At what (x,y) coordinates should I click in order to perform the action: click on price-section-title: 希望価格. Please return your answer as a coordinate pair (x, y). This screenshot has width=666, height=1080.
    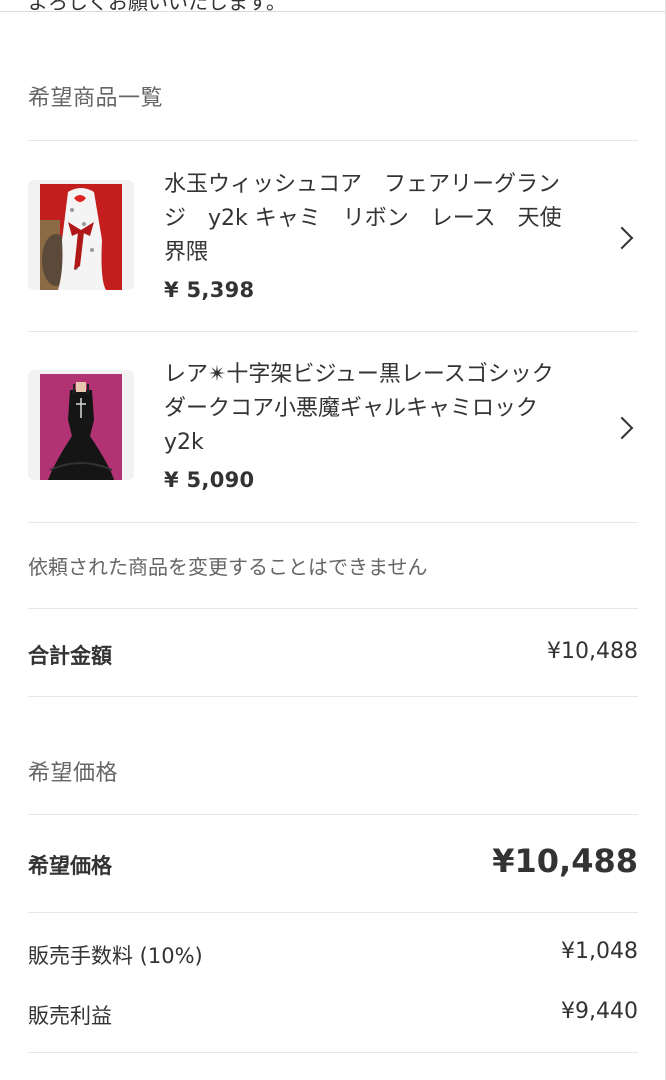
    Looking at the image, I should click on (73, 773).